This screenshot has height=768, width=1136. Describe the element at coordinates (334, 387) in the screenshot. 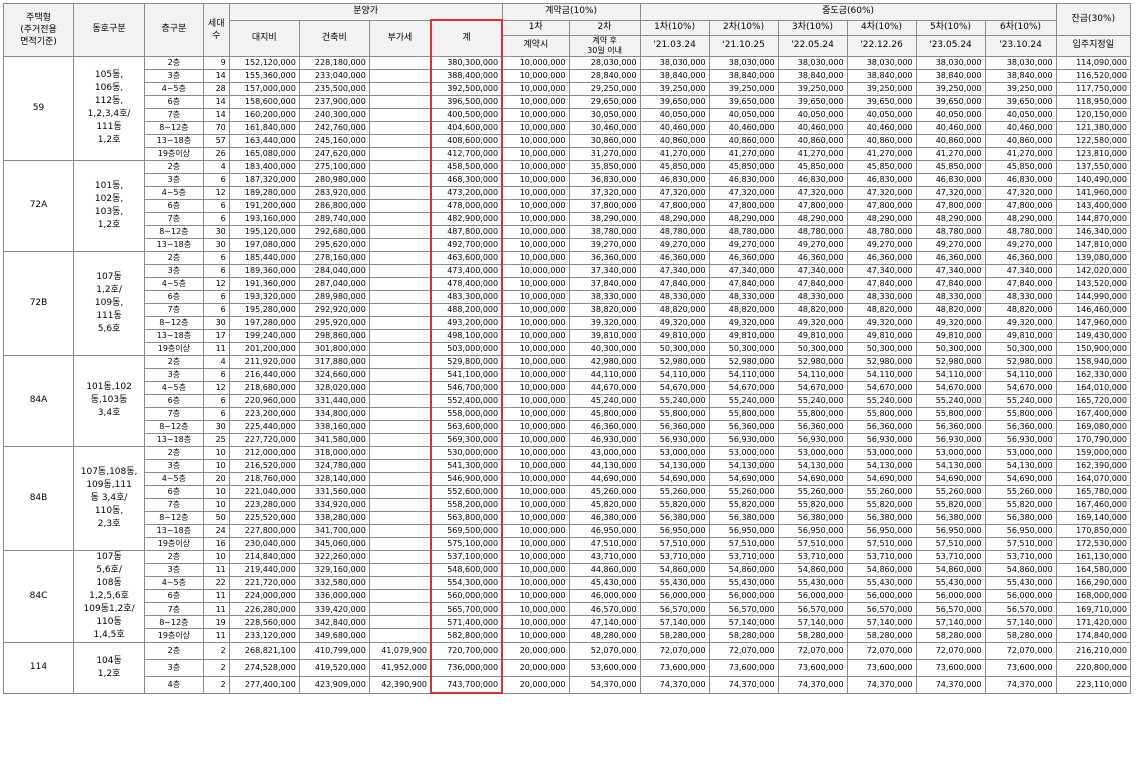

I see `building-price-cell: 328,020,000` at that location.